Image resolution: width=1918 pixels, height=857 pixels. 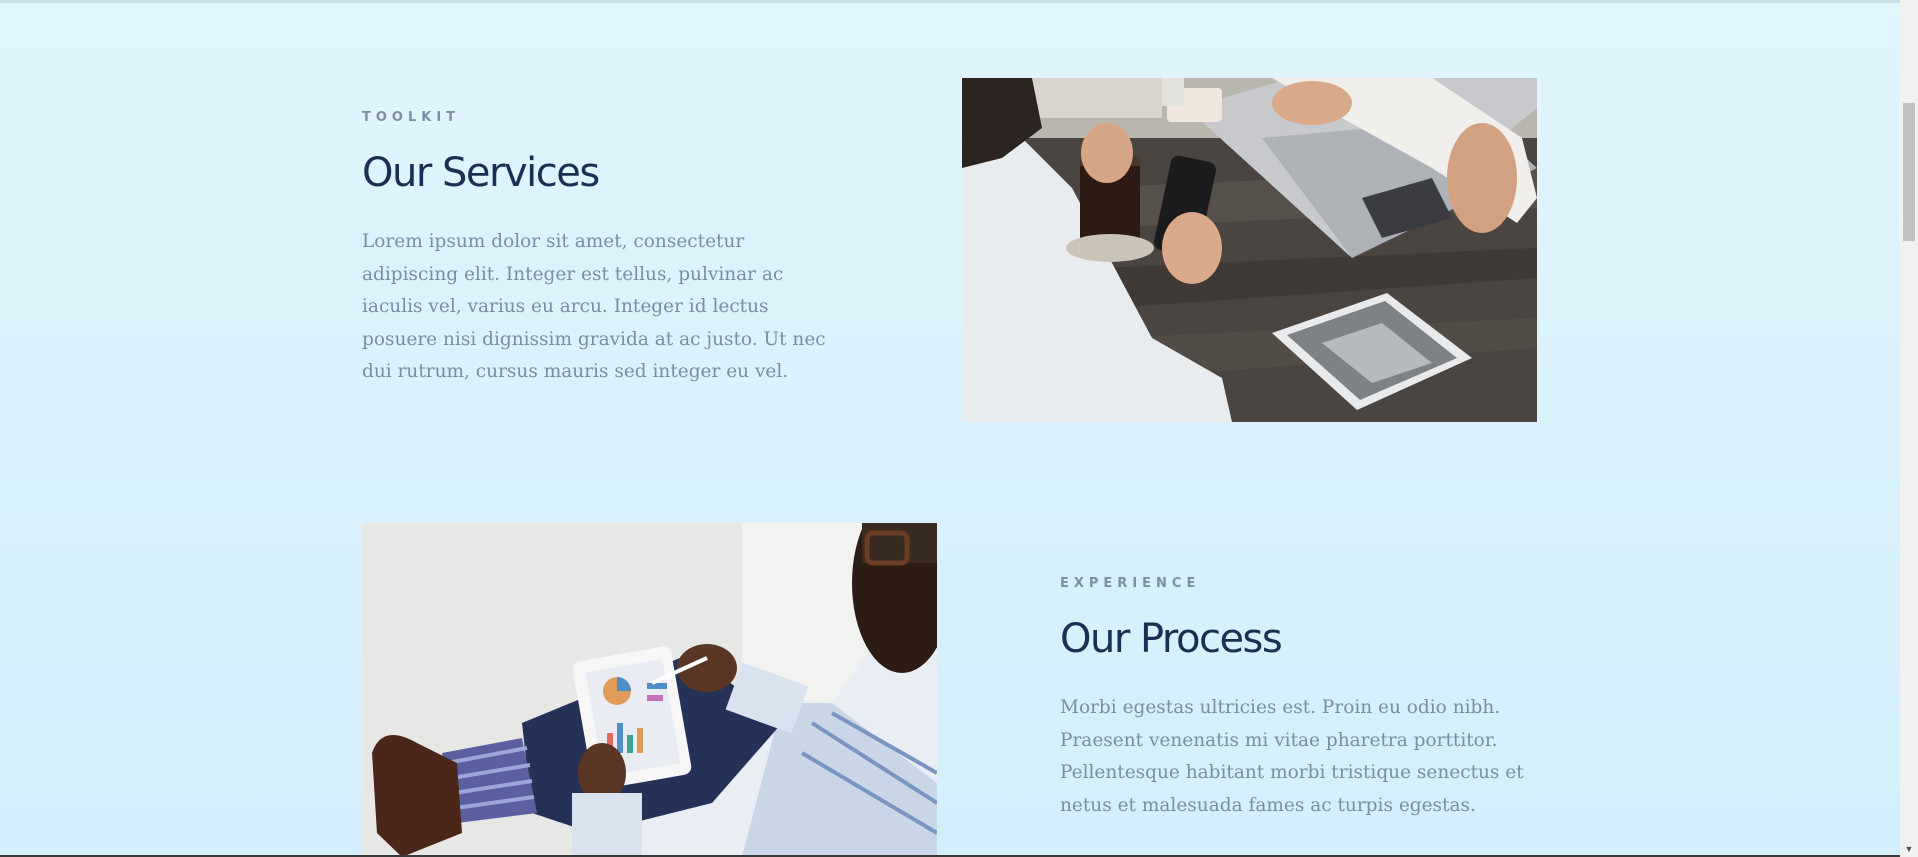 I want to click on services-eyebrow: TOOLKIT, so click(x=411, y=117).